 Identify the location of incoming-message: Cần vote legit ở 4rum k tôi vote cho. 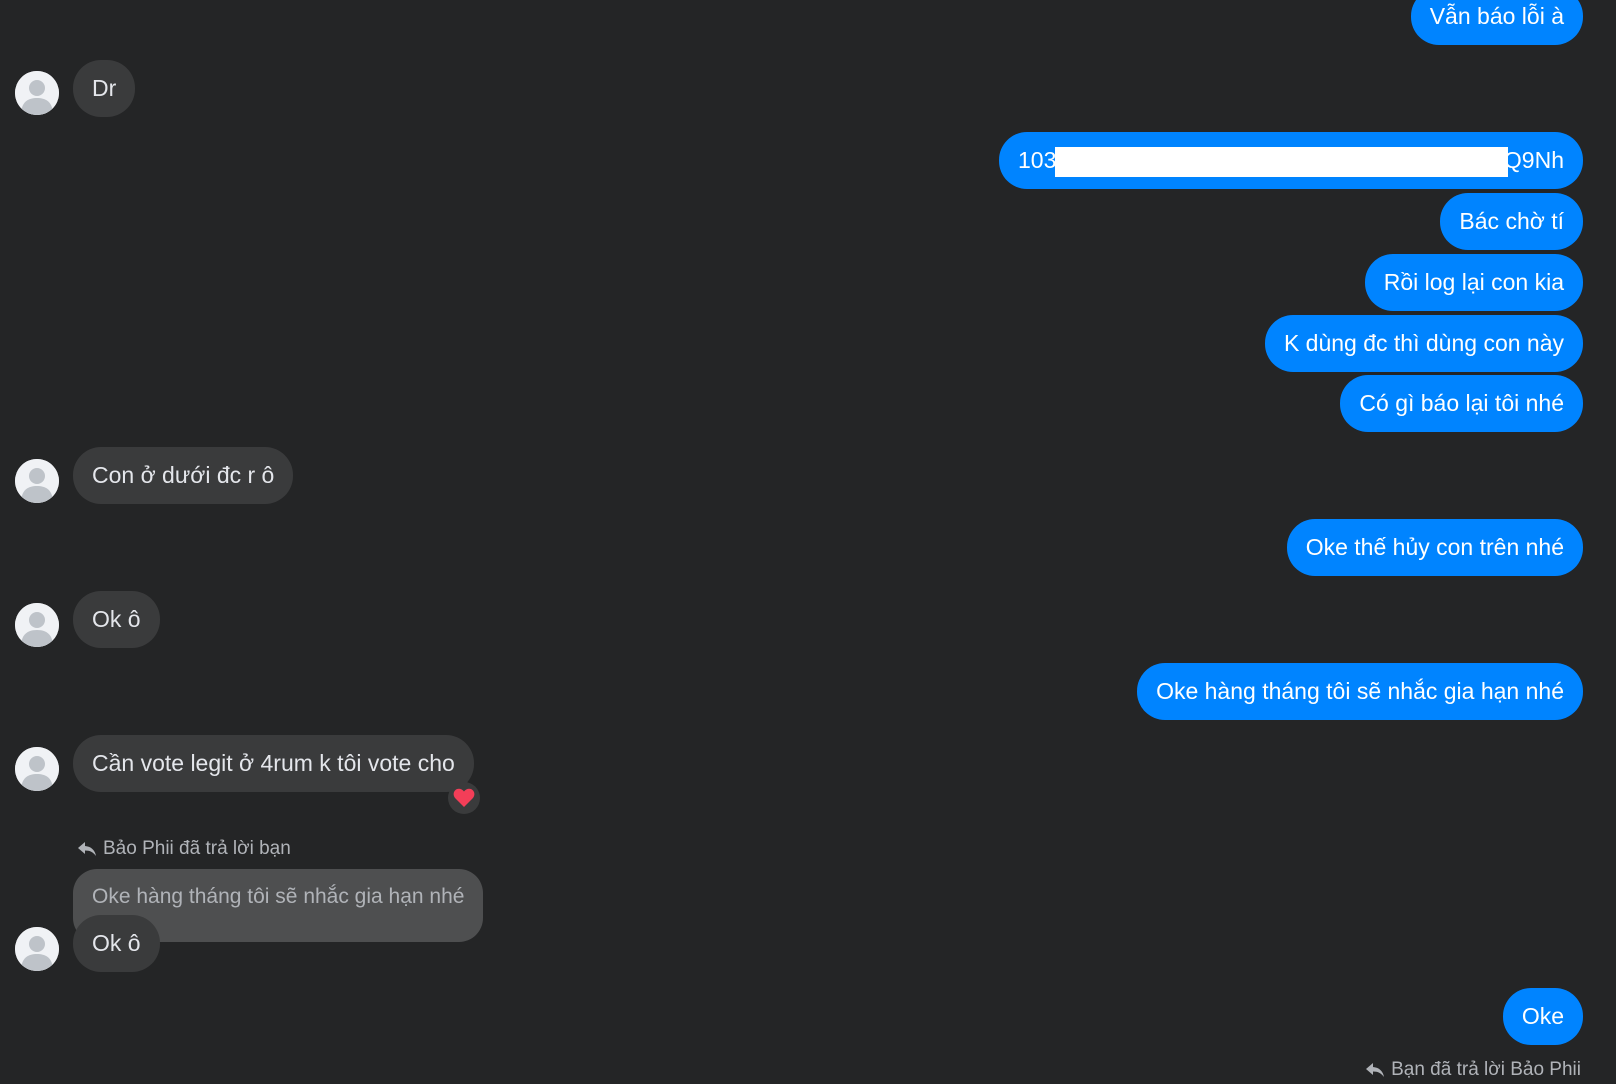
(273, 763).